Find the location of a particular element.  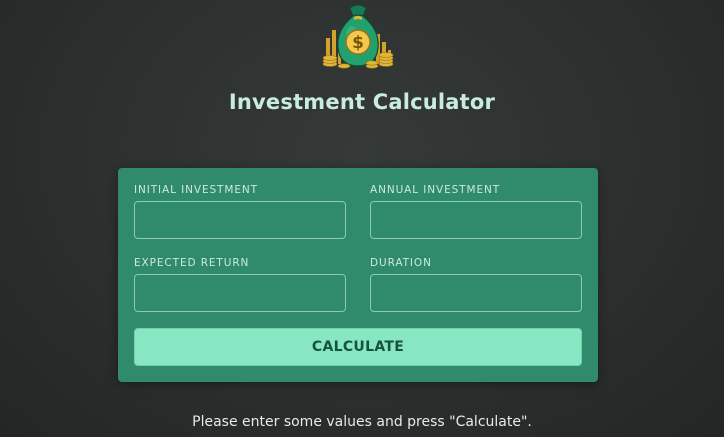

initial-investment-group: INITIAL INVESTMENT is located at coordinates (240, 211).